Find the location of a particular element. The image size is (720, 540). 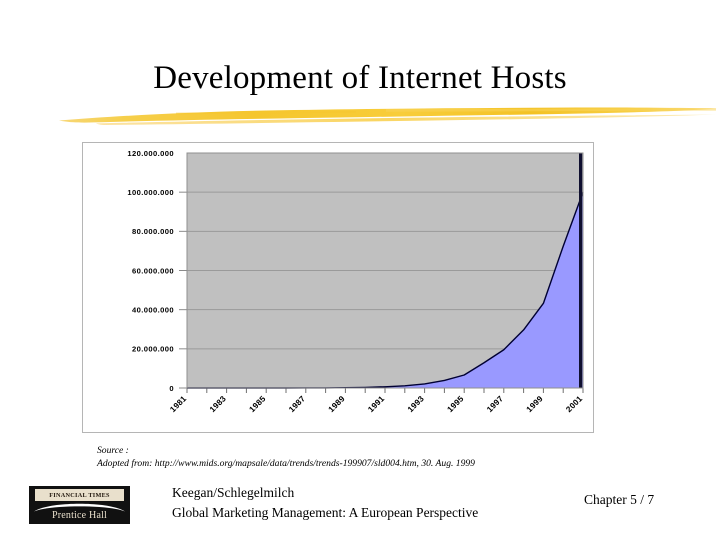

x-axis-tick-label: 1985 is located at coordinates (258, 404).